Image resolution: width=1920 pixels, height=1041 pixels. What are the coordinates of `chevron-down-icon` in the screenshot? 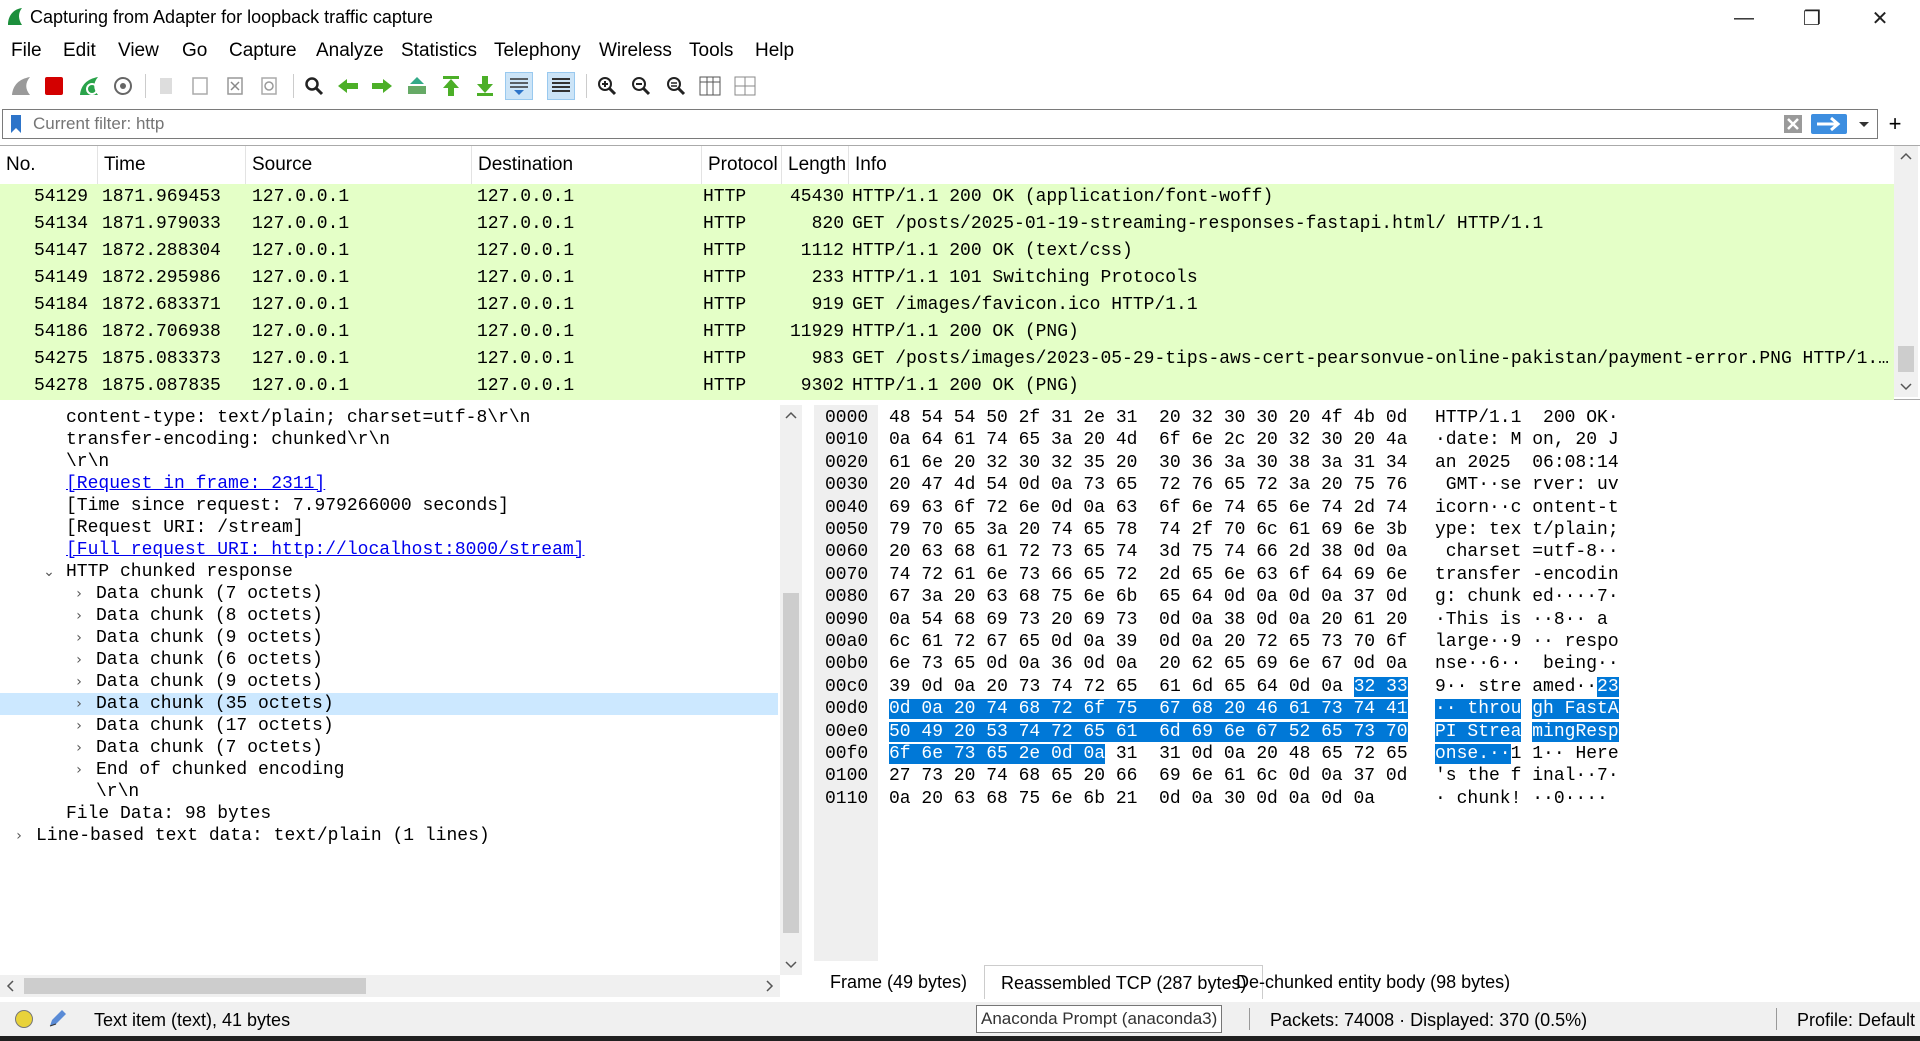 It's located at (1864, 124).